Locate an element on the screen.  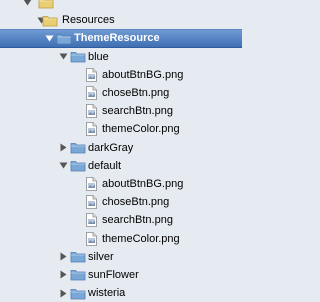
tree-row-darkgray: darkGray is located at coordinates (121, 148).